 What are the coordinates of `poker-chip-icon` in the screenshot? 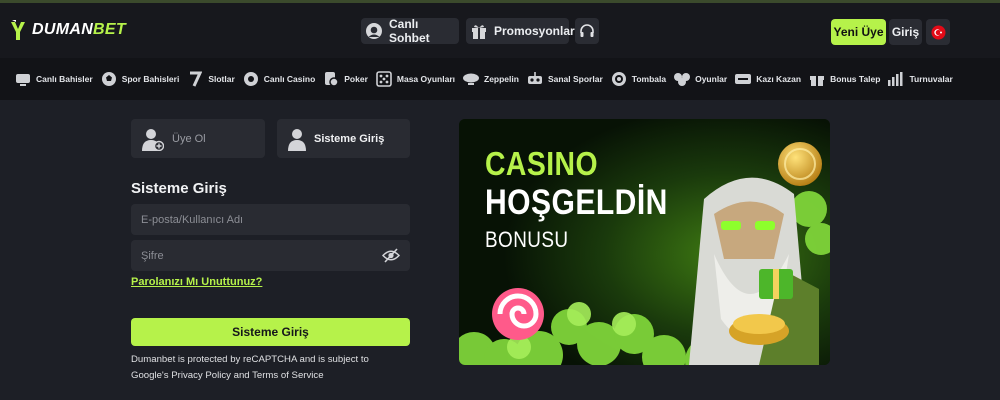 It's located at (331, 79).